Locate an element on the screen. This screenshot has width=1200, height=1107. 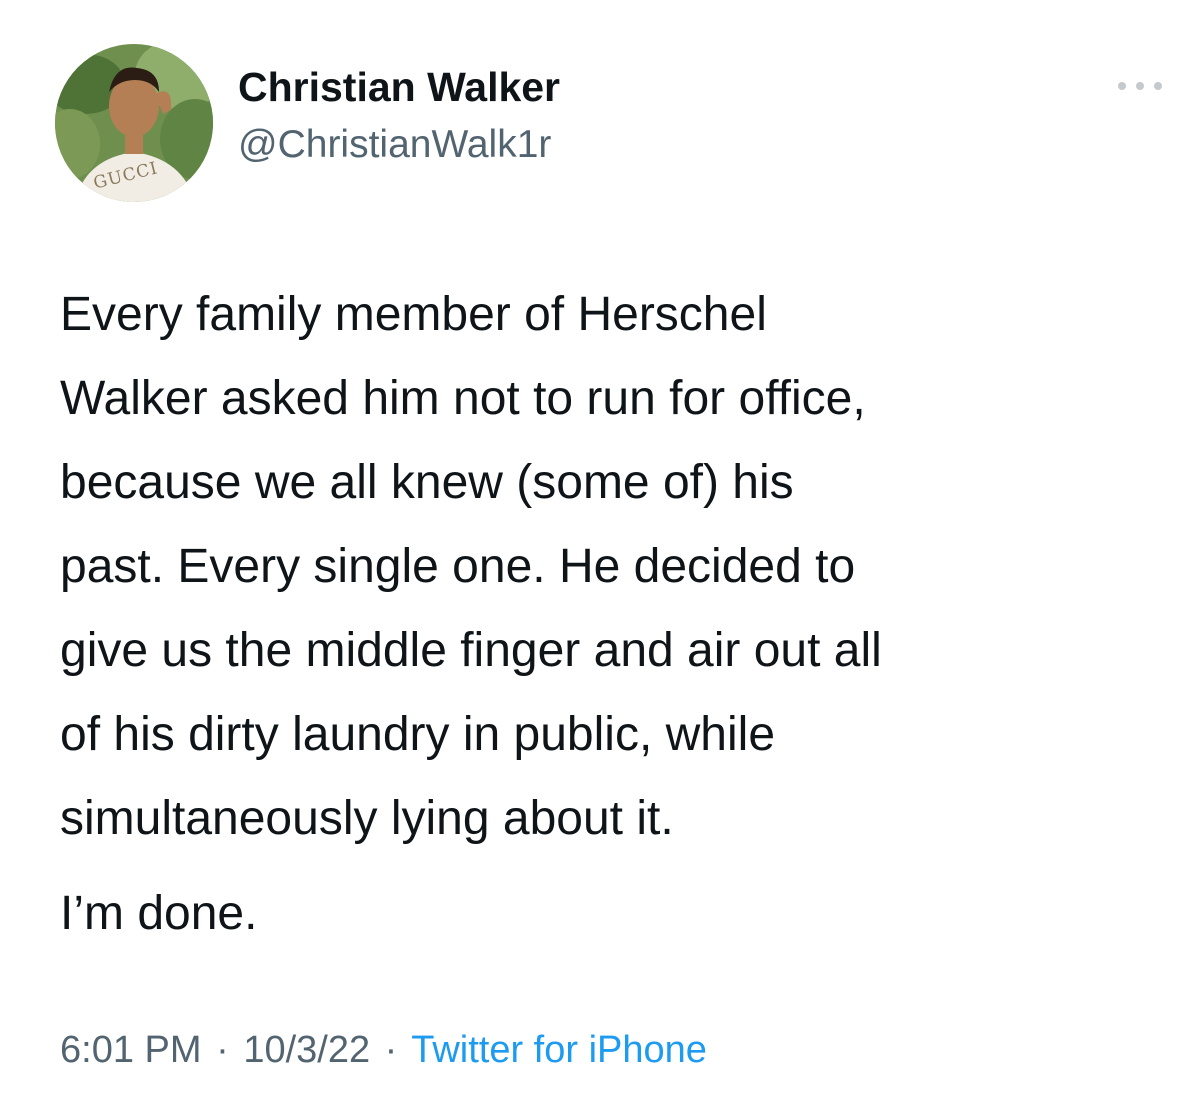
tweet-text-line: Every family member of Herschel is located at coordinates (413, 314).